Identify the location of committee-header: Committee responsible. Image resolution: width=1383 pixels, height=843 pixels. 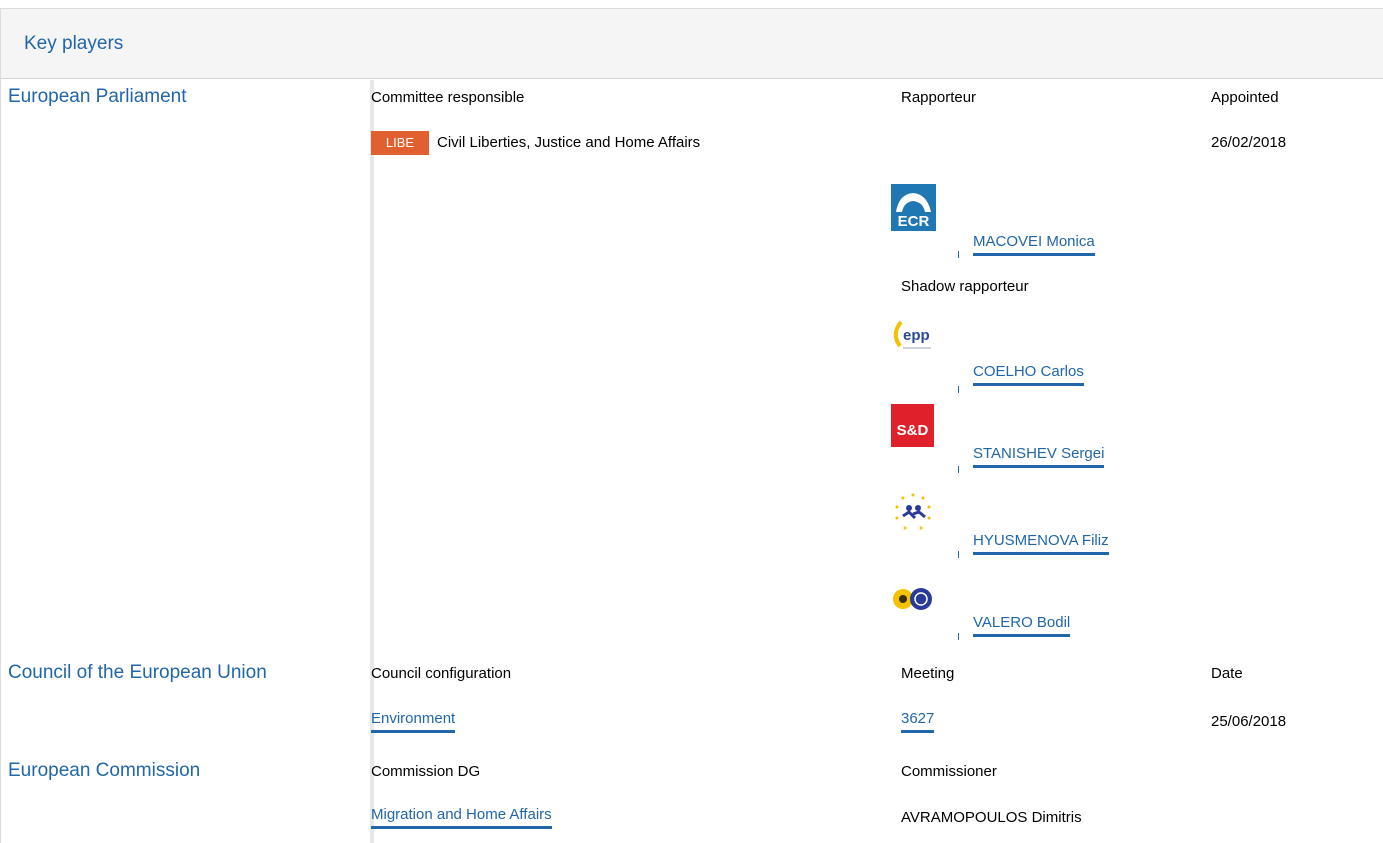
(448, 97).